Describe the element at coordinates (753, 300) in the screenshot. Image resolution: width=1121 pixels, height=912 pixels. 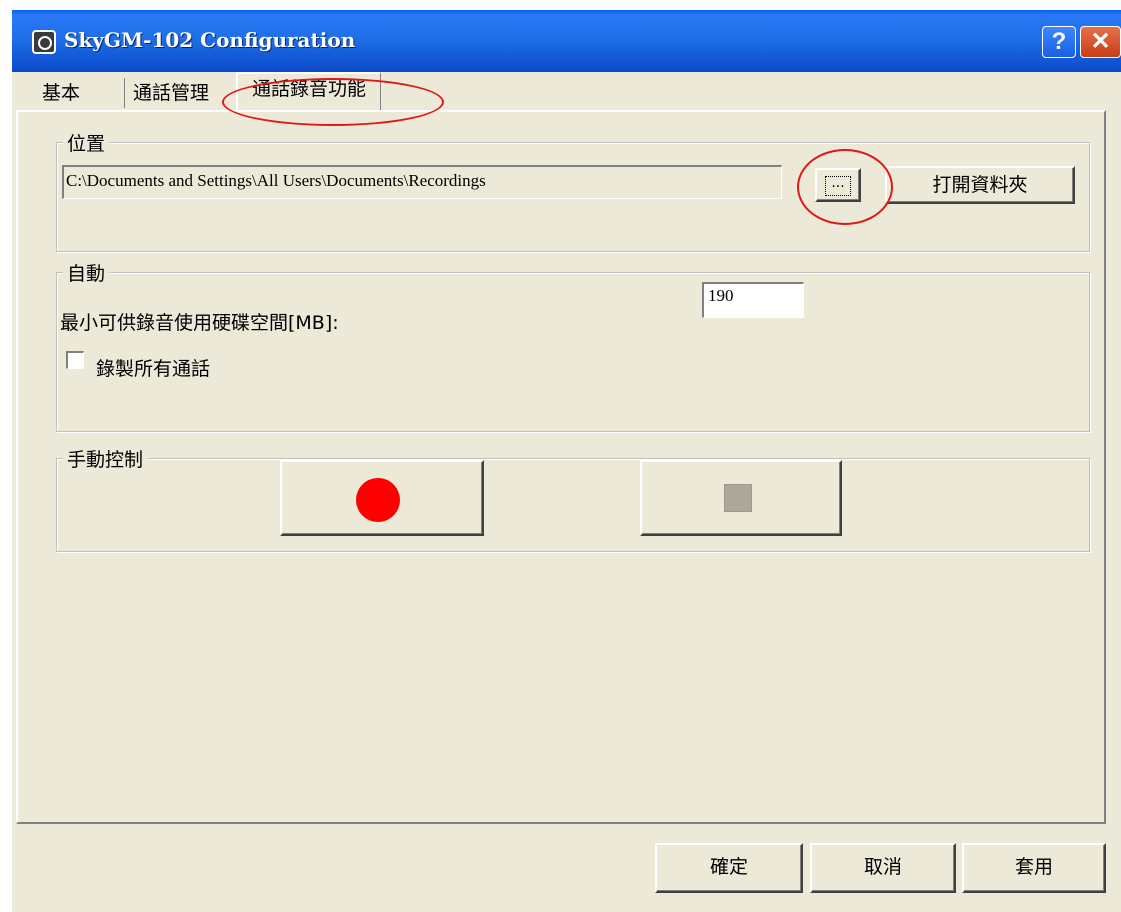
I see `min-space-input: 190` at that location.